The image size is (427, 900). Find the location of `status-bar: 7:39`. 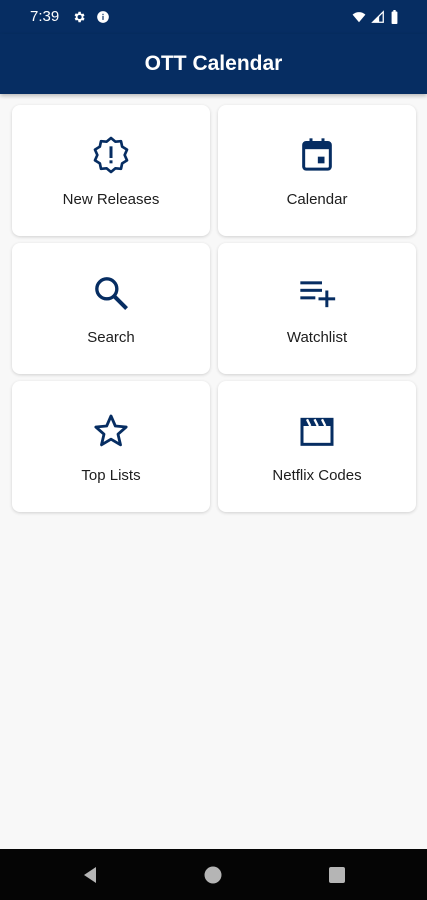

status-bar: 7:39 is located at coordinates (213, 17).